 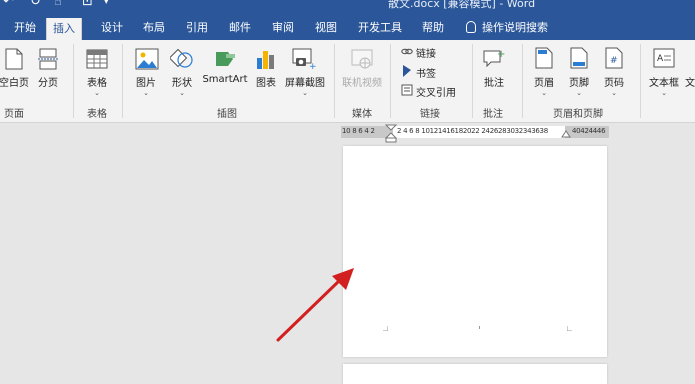 I want to click on tab-mailings: 邮件, so click(x=240, y=28).